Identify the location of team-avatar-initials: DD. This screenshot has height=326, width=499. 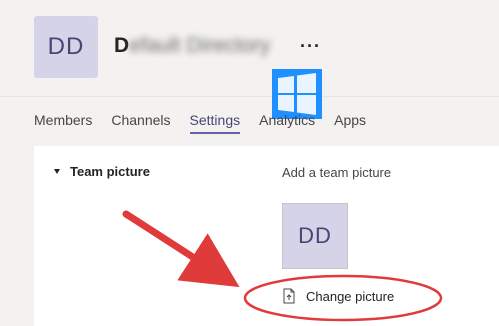
(66, 46).